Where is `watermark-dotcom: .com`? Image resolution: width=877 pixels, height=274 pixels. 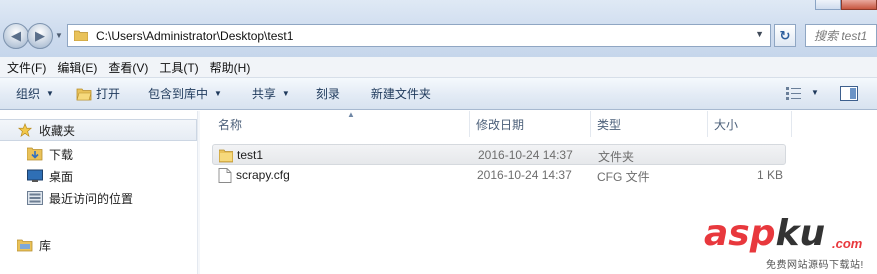 watermark-dotcom: .com is located at coordinates (847, 243).